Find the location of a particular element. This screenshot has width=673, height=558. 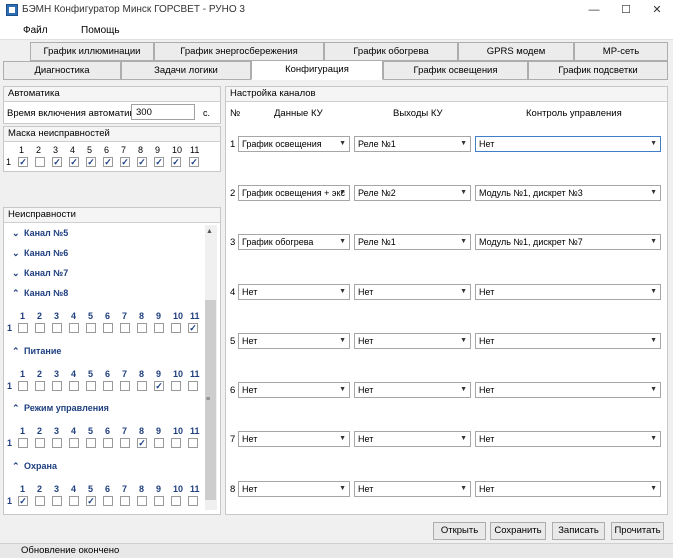

outputs-ku-select: Реле №2 ▼ is located at coordinates (412, 193).